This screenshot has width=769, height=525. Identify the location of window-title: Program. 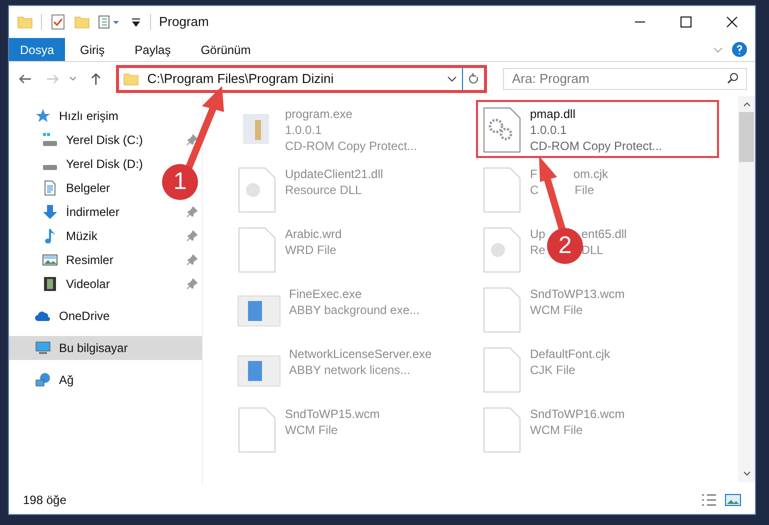
(184, 22).